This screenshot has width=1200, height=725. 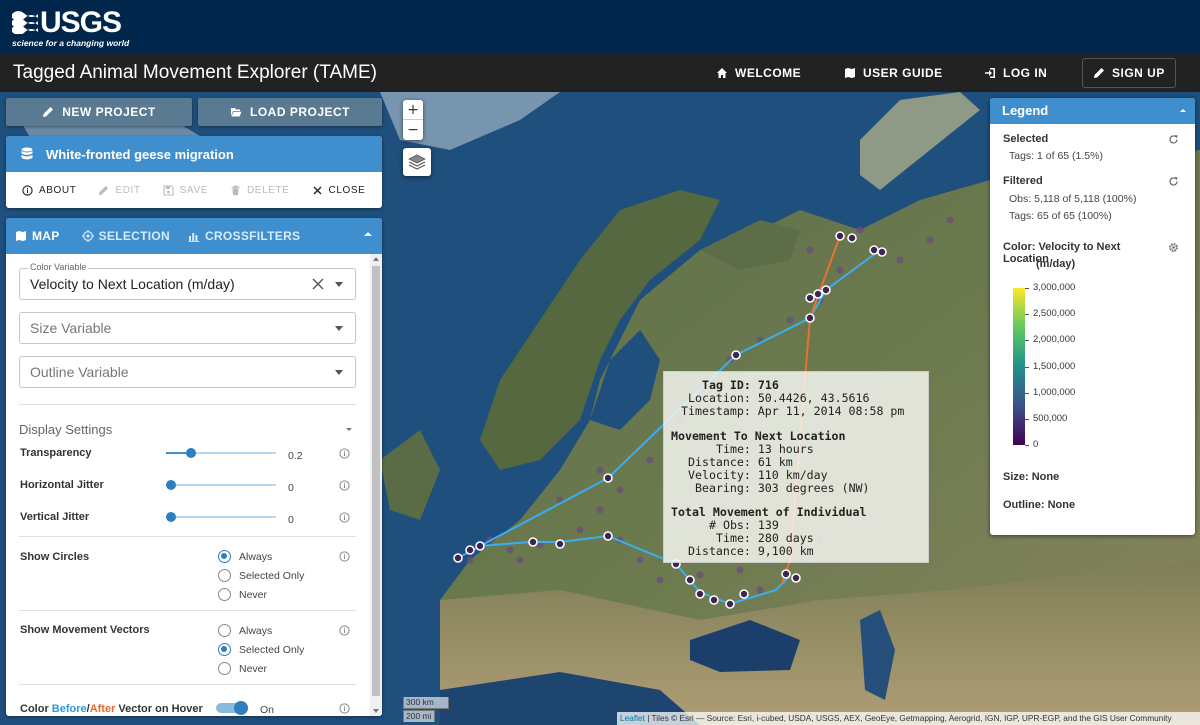 I want to click on gear-icon, so click(x=1173, y=247).